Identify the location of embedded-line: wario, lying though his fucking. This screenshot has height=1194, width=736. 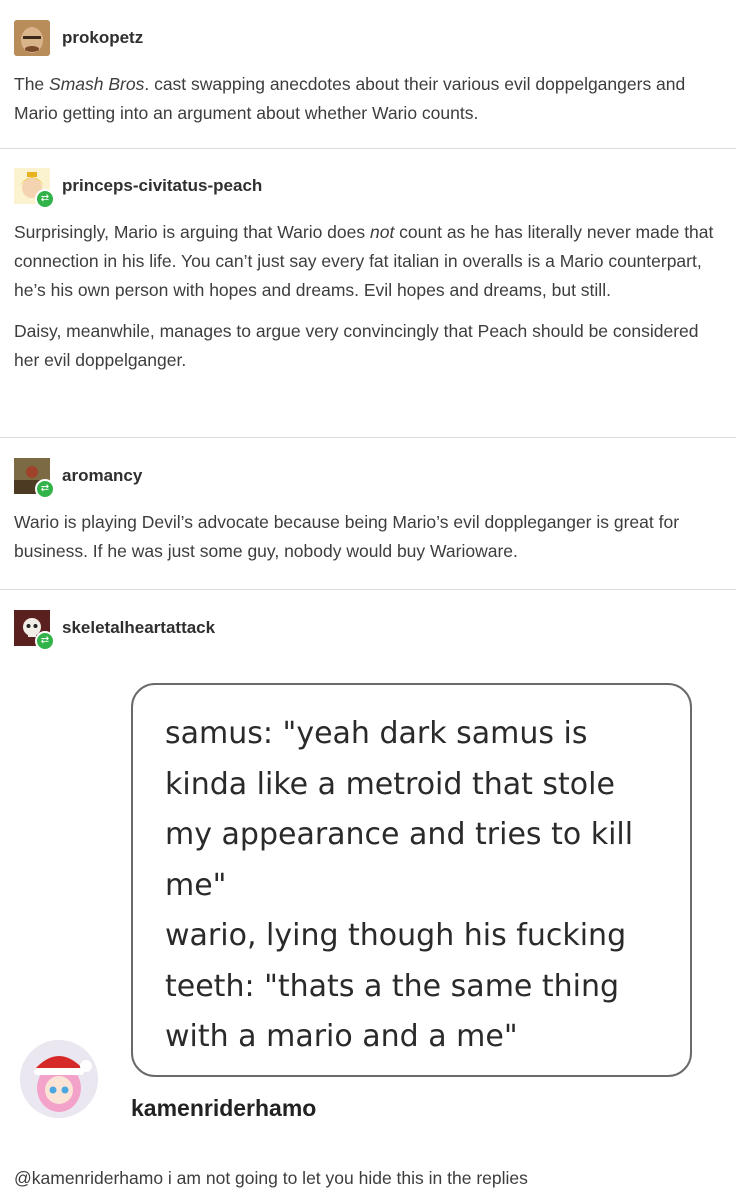
(396, 935).